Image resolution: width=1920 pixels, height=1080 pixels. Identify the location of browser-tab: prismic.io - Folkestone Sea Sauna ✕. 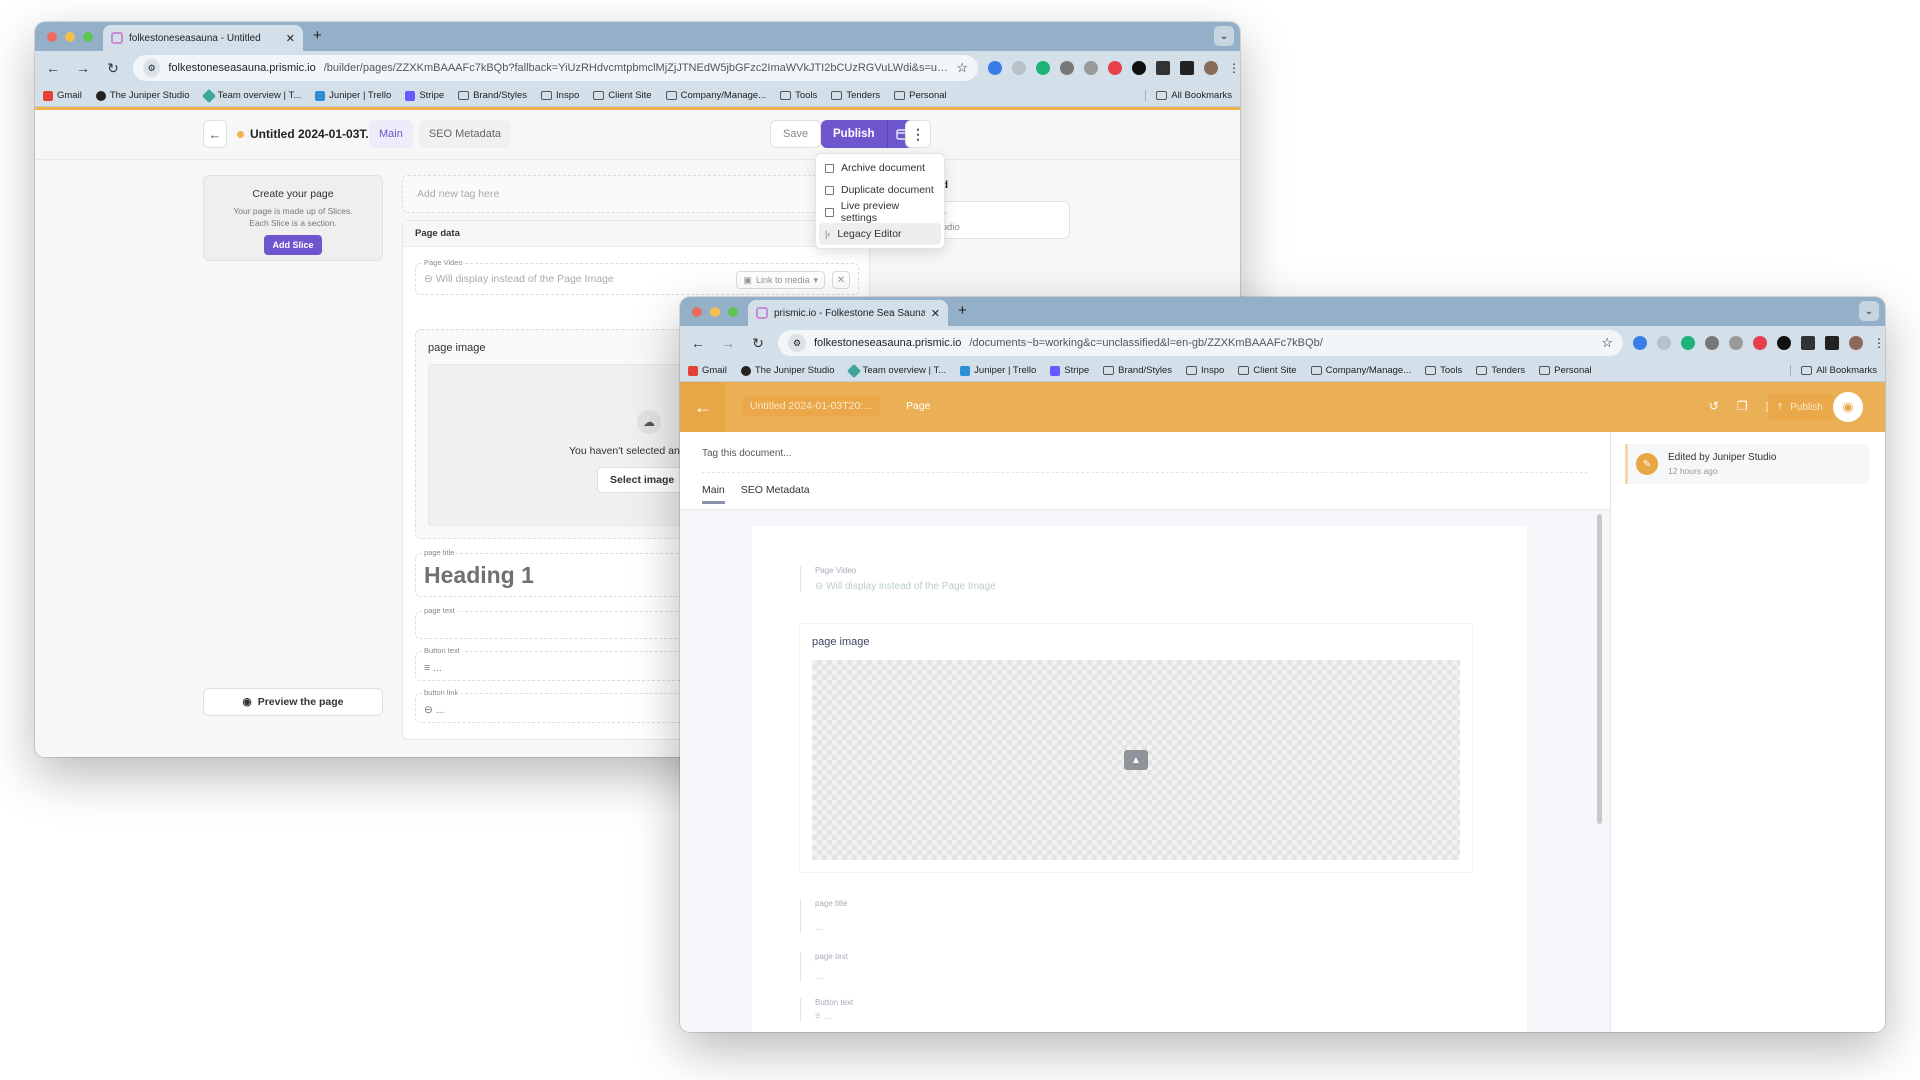
(848, 313).